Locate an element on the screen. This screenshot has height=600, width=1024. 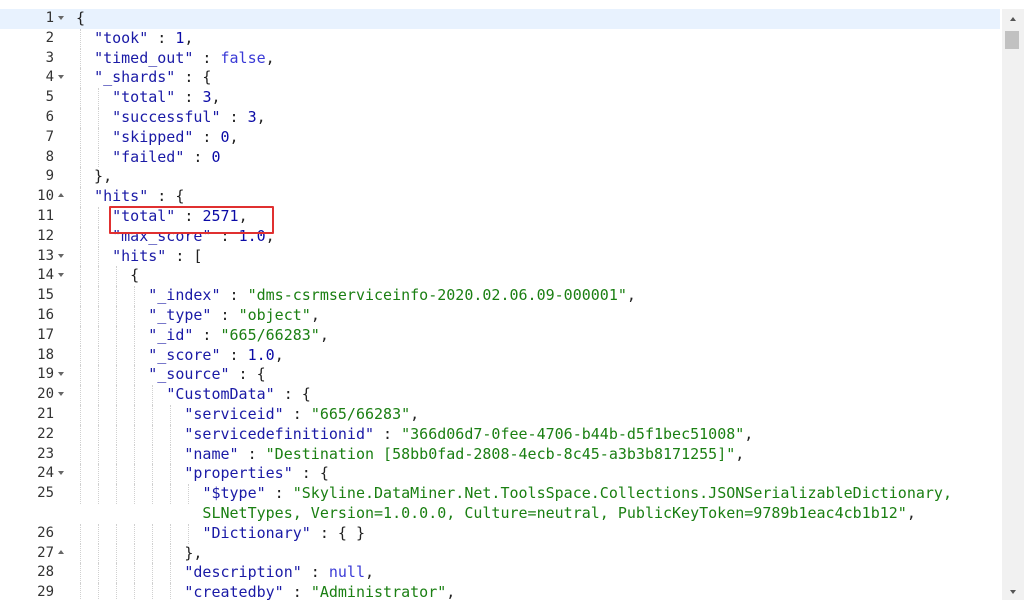
code-line: 24 "properties" : { is located at coordinates (500, 474).